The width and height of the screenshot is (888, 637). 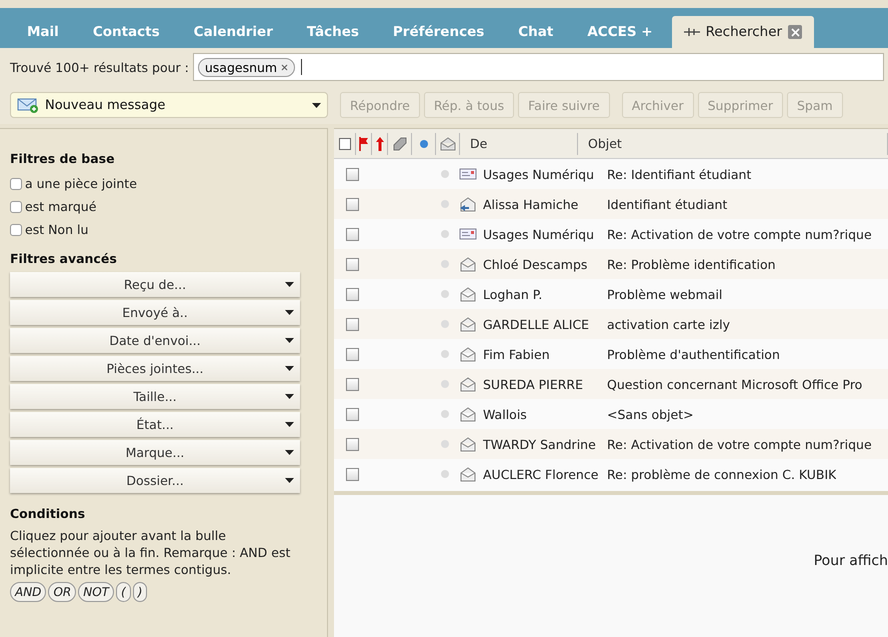 I want to click on operator-button: ), so click(x=140, y=592).